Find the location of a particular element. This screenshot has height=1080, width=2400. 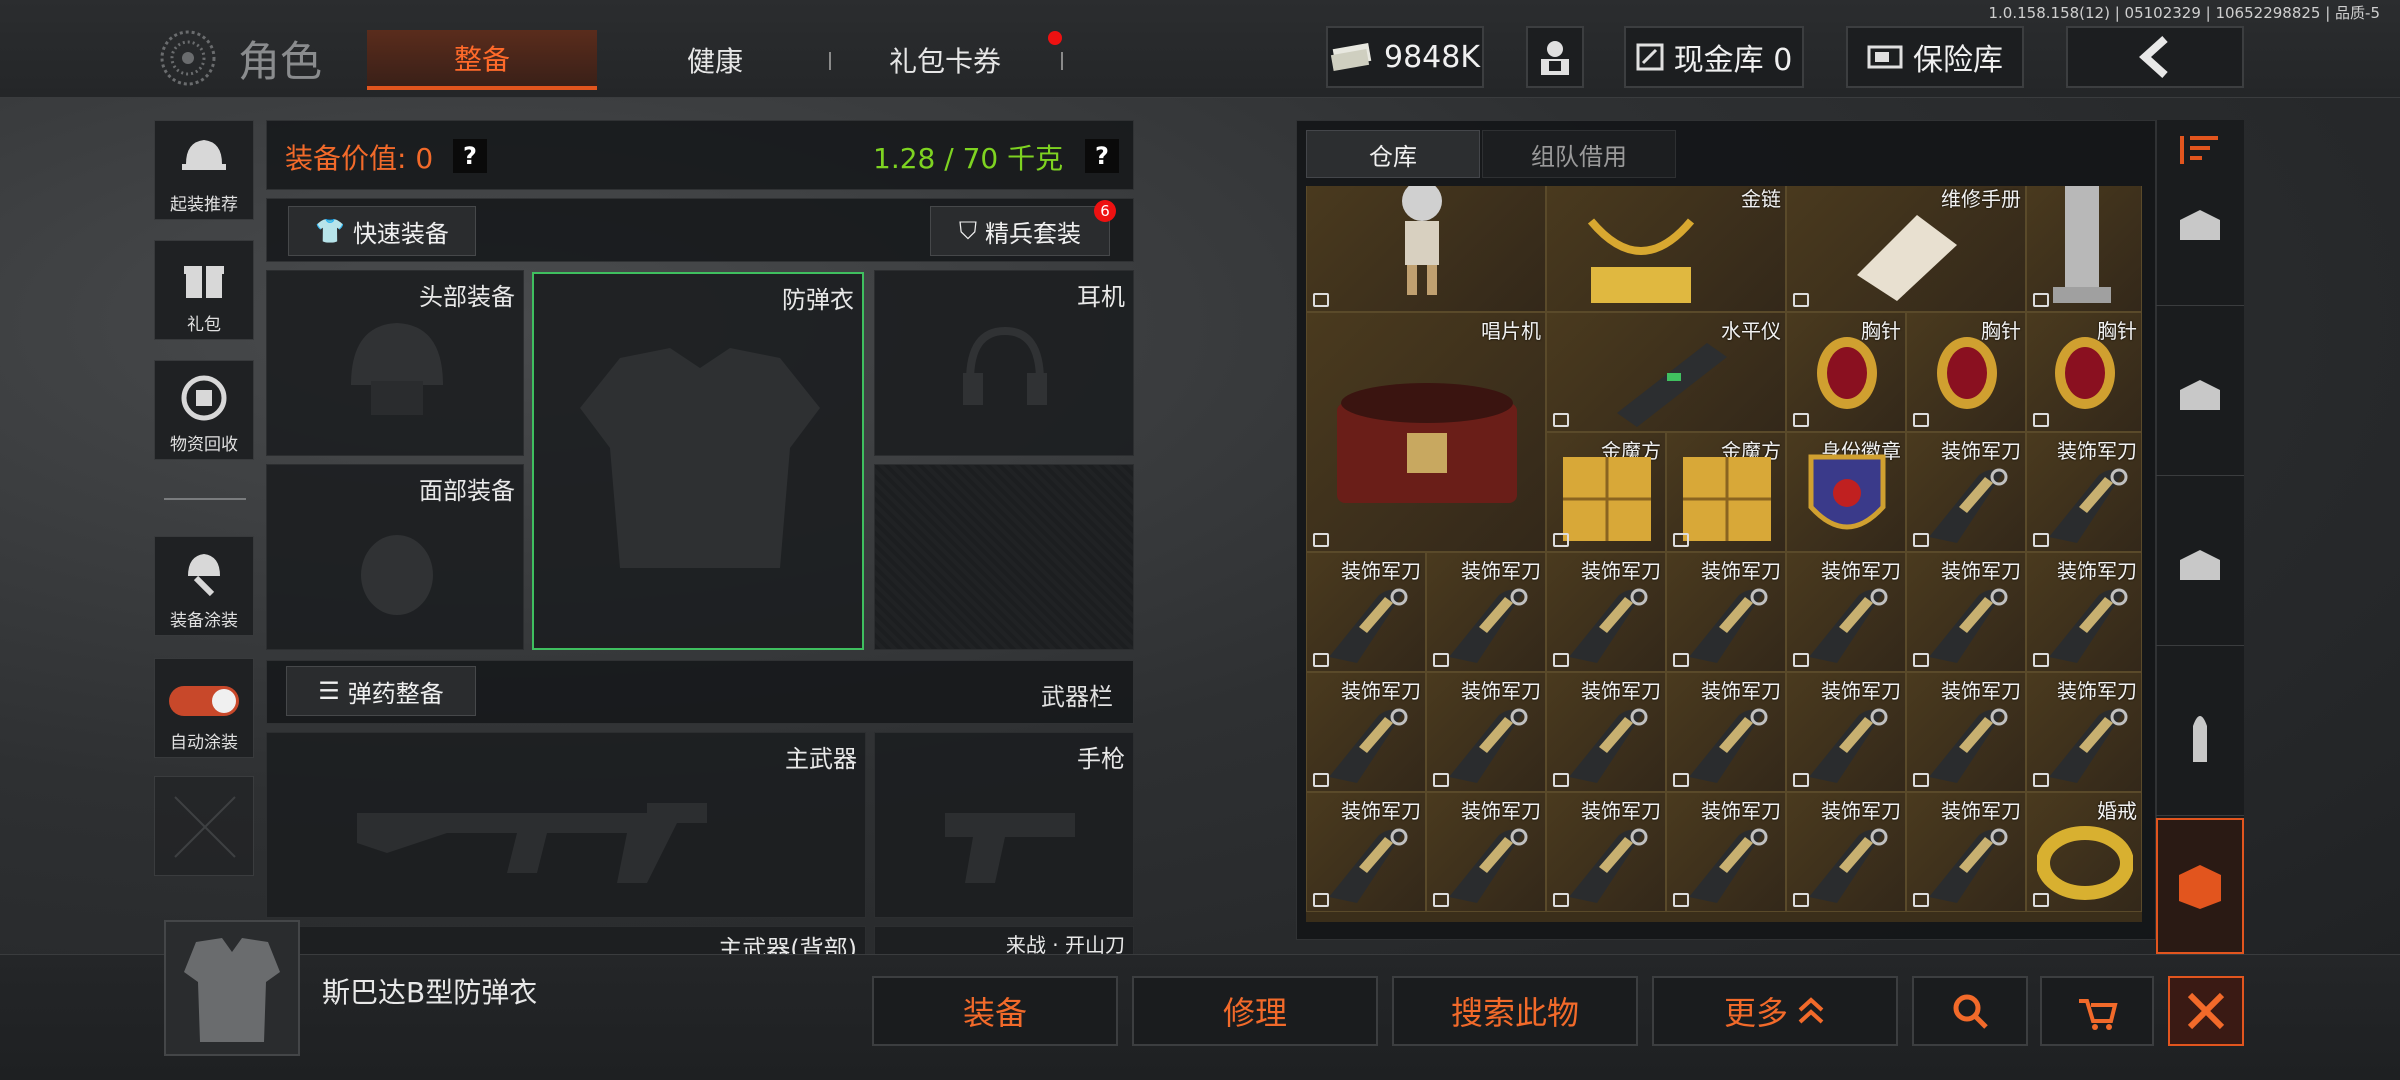

face-slot: 面部装备 is located at coordinates (395, 557).